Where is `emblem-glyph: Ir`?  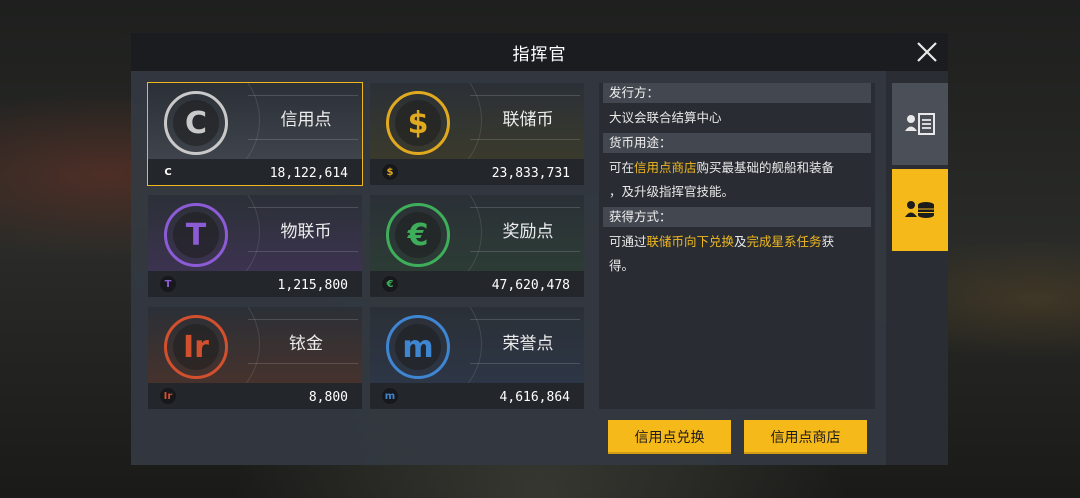
emblem-glyph: Ir is located at coordinates (196, 347).